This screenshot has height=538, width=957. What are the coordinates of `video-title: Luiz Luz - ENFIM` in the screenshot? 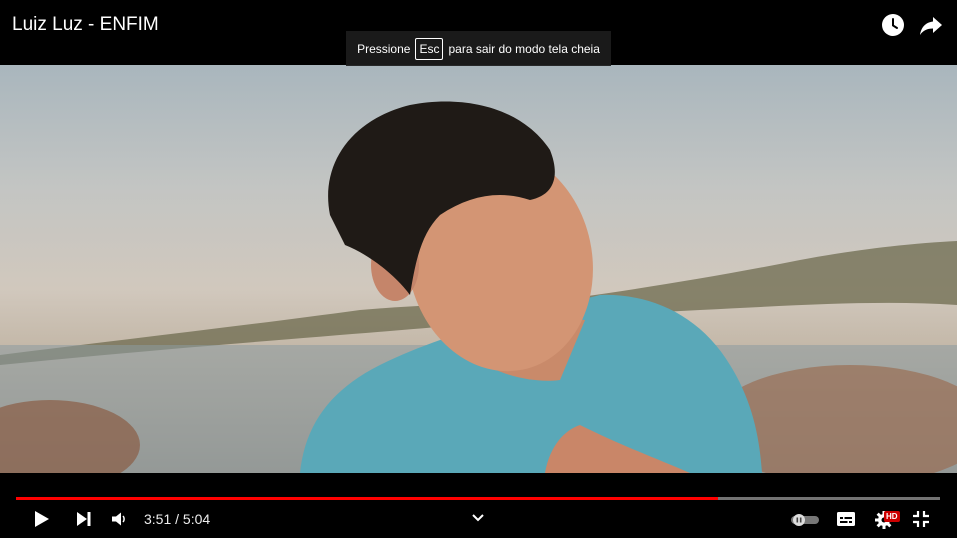 It's located at (85, 25).